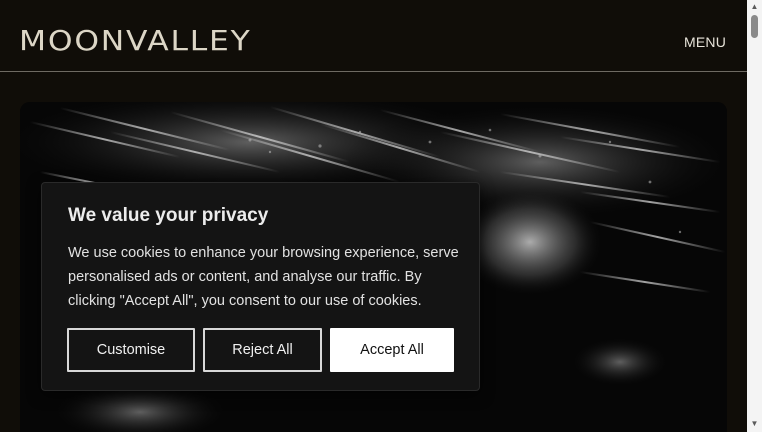 Image resolution: width=762 pixels, height=432 pixels. What do you see at coordinates (392, 350) in the screenshot?
I see `accept-all-button: Accept All` at bounding box center [392, 350].